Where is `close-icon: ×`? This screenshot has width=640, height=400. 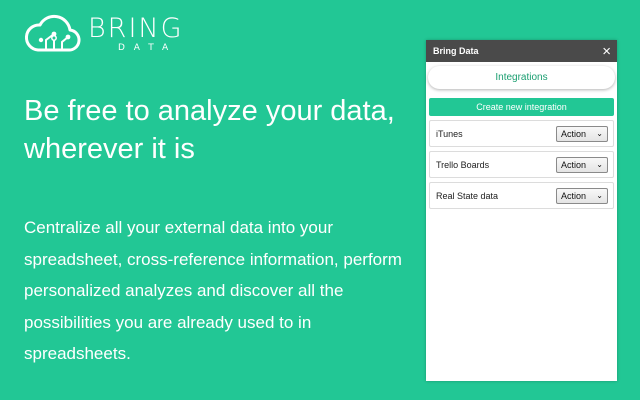
close-icon: × is located at coordinates (606, 51).